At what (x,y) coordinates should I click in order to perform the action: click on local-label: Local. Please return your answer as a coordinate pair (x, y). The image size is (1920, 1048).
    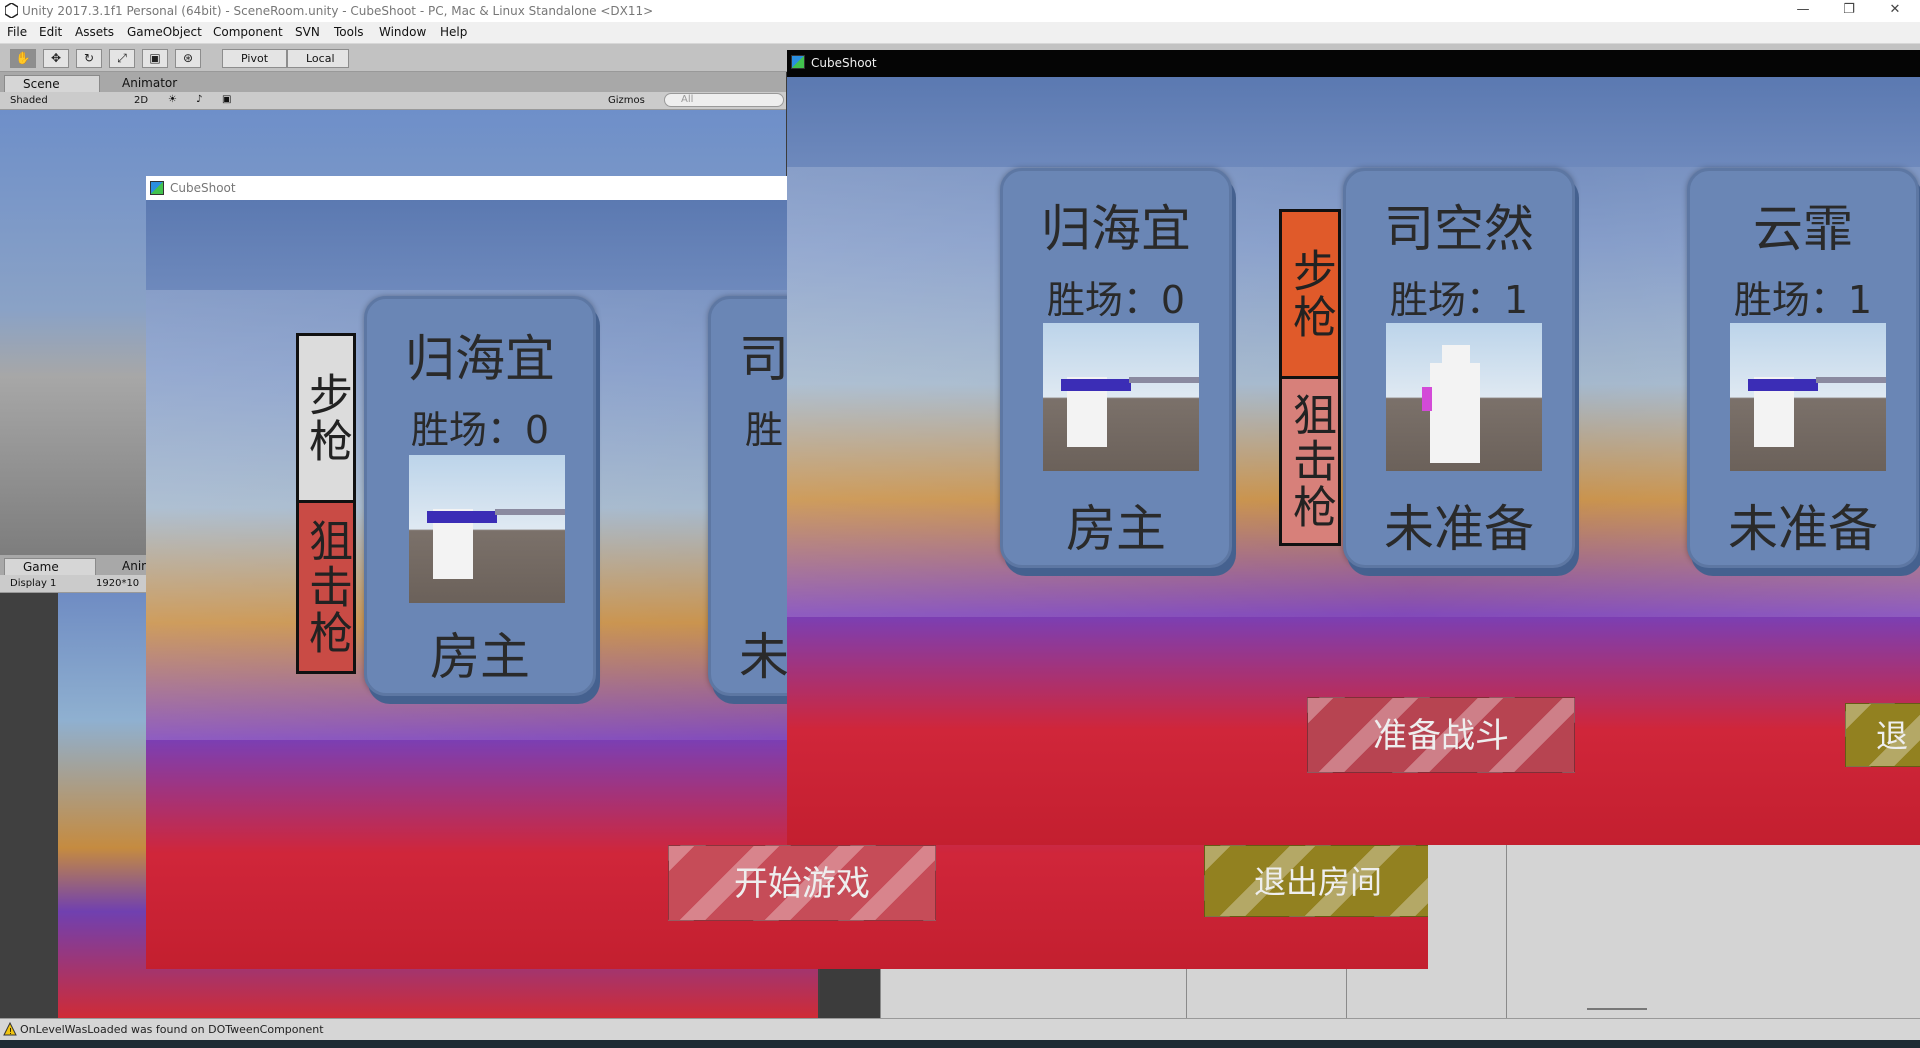
    Looking at the image, I should click on (320, 58).